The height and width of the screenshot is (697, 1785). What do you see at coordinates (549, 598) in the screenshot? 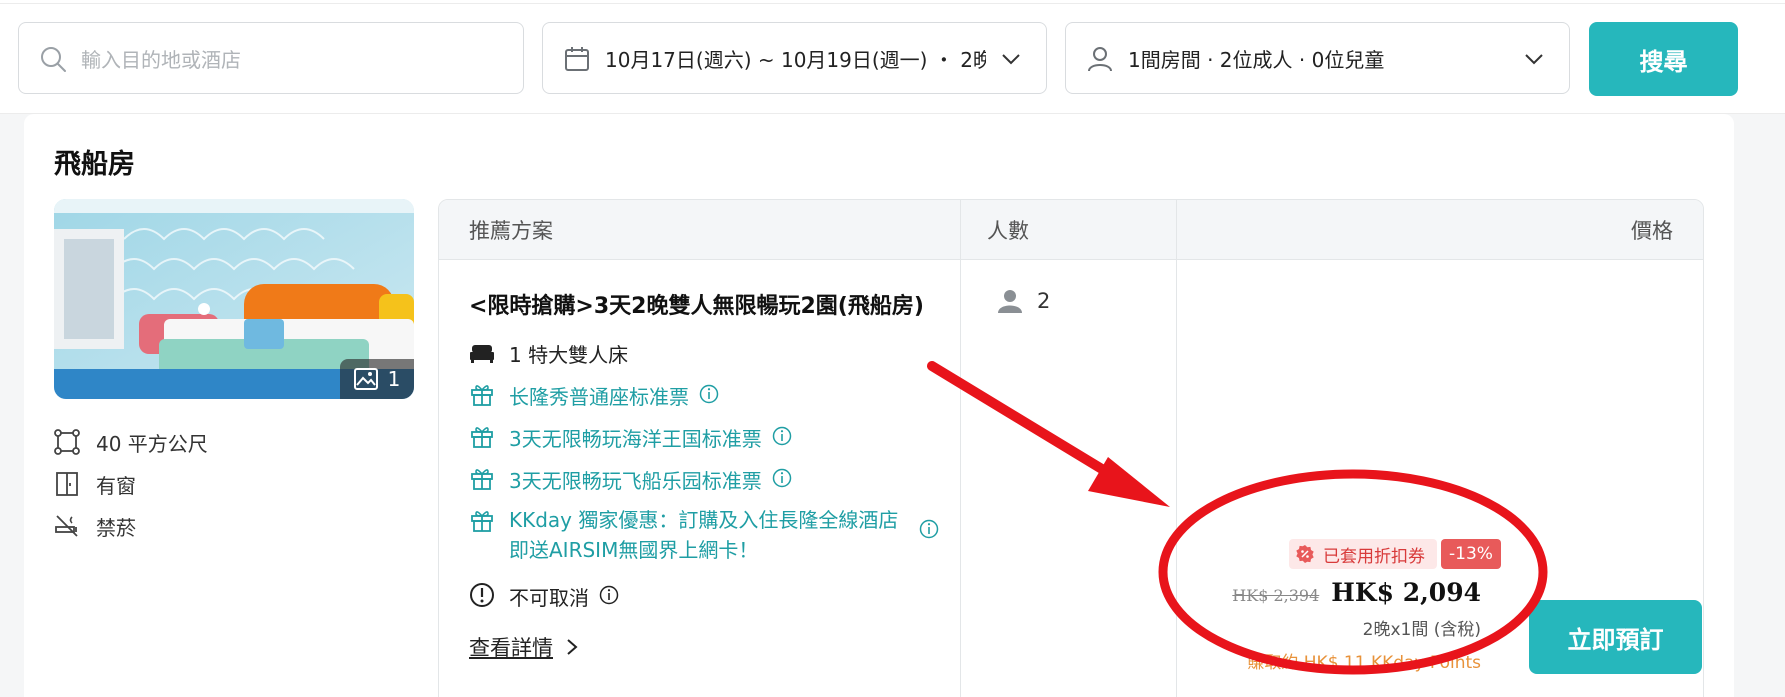
I see `cancel-label: 不可取消` at bounding box center [549, 598].